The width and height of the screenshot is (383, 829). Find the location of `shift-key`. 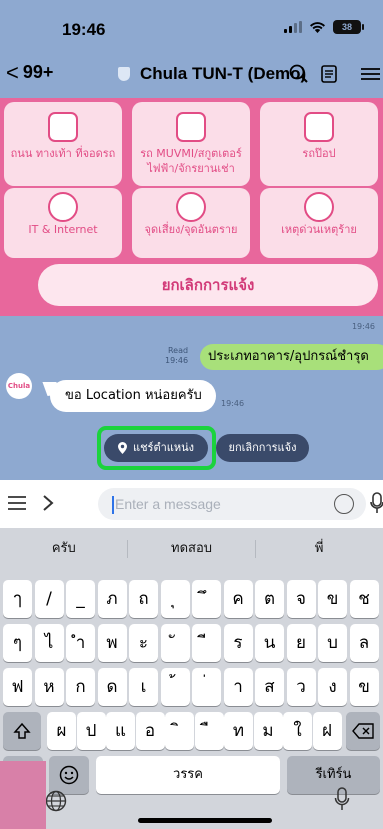

shift-key is located at coordinates (22, 731).